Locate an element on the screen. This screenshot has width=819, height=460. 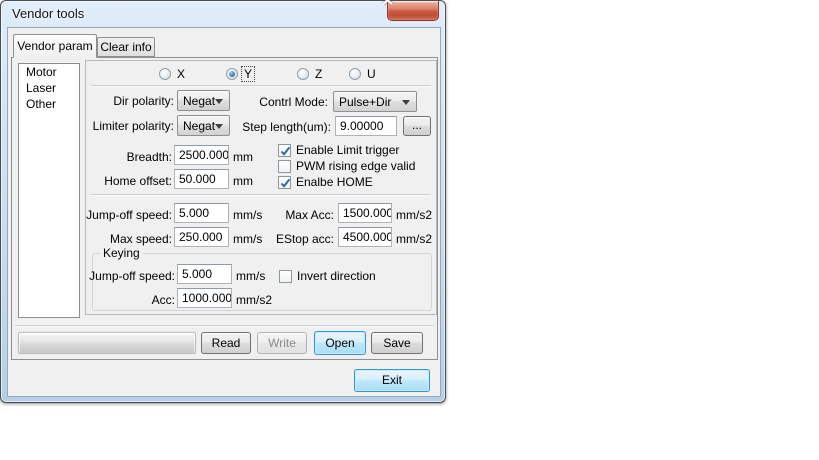
window-title: Vendor tools is located at coordinates (48, 13).